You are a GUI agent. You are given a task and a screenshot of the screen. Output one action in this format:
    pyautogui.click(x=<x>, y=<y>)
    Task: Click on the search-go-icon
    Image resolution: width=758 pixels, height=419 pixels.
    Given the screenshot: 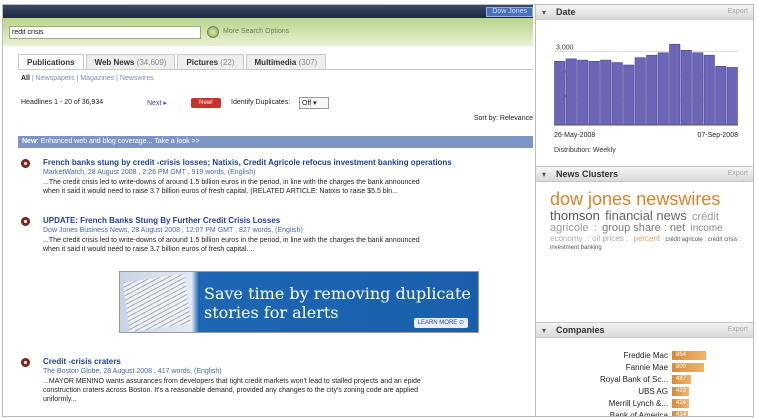 What is the action you would take?
    pyautogui.click(x=213, y=32)
    